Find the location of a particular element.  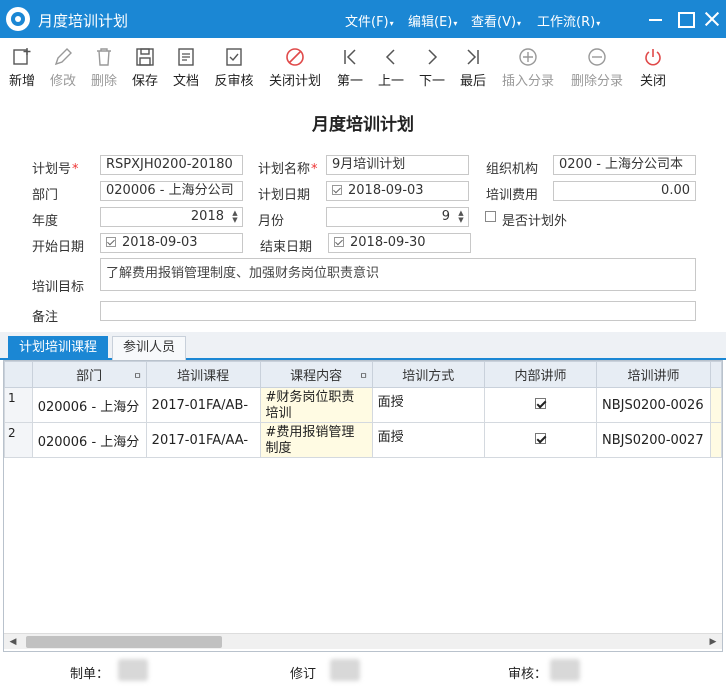

cell-content: #费用报销管理制度 is located at coordinates (316, 440).